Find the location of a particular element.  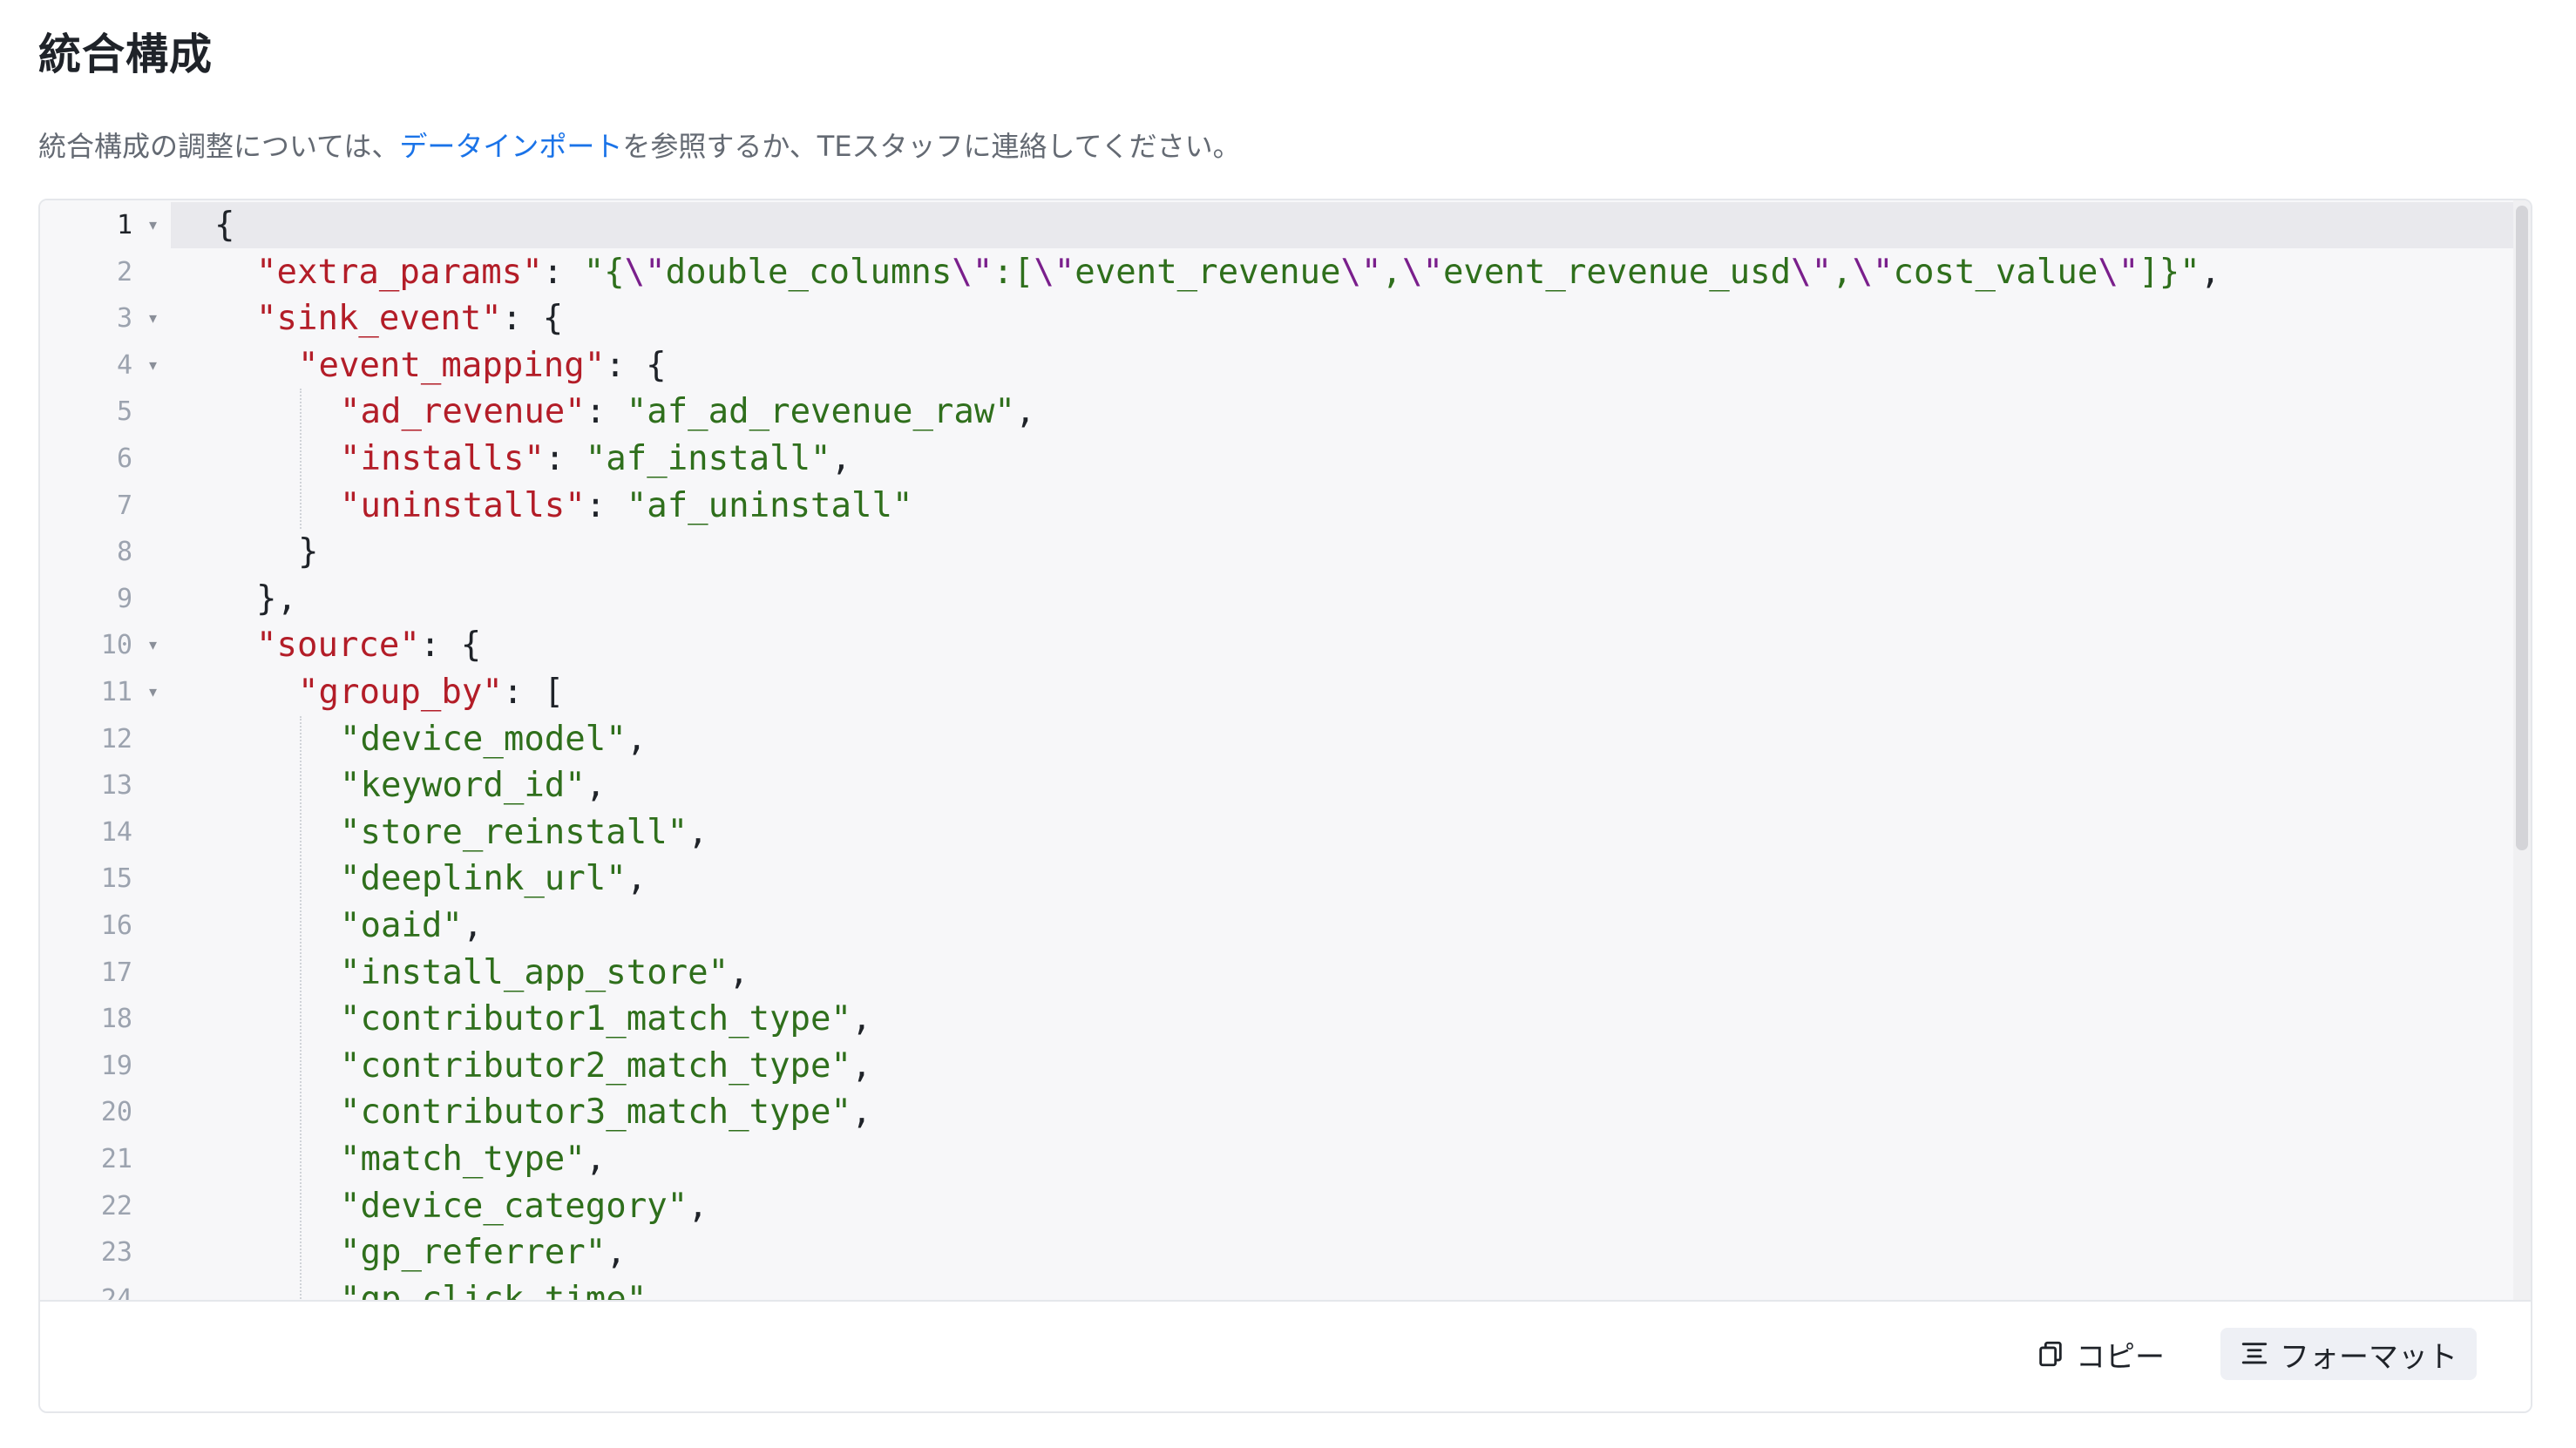

code-line-text: "oaid", is located at coordinates (412, 927).